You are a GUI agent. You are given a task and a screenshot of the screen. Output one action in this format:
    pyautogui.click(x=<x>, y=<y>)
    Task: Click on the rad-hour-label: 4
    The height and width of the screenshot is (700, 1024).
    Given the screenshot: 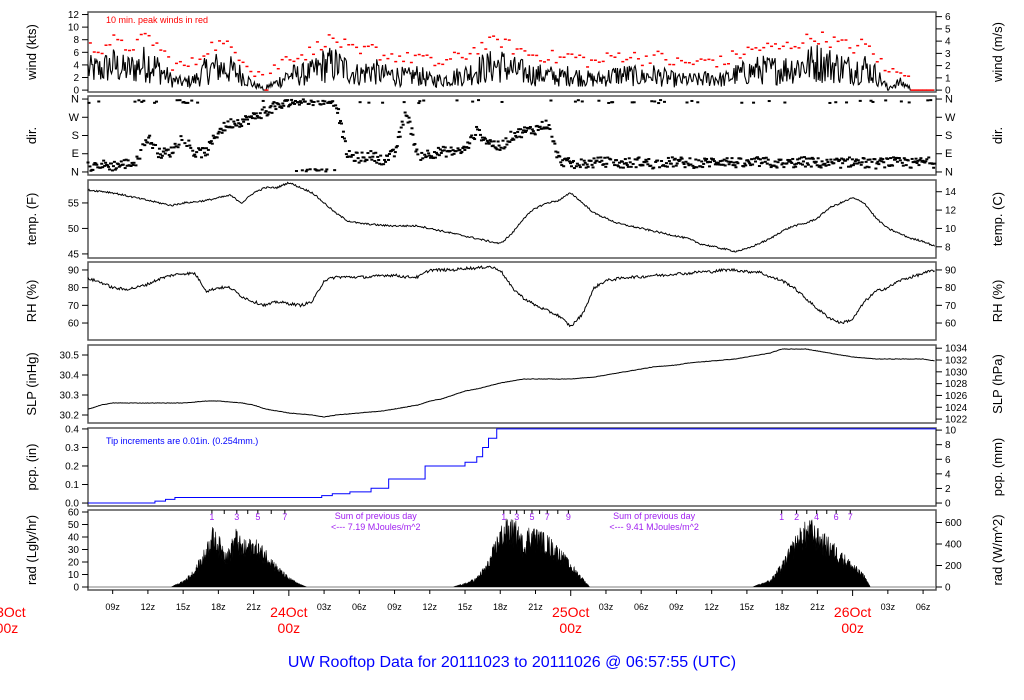 What is the action you would take?
    pyautogui.click(x=816, y=517)
    